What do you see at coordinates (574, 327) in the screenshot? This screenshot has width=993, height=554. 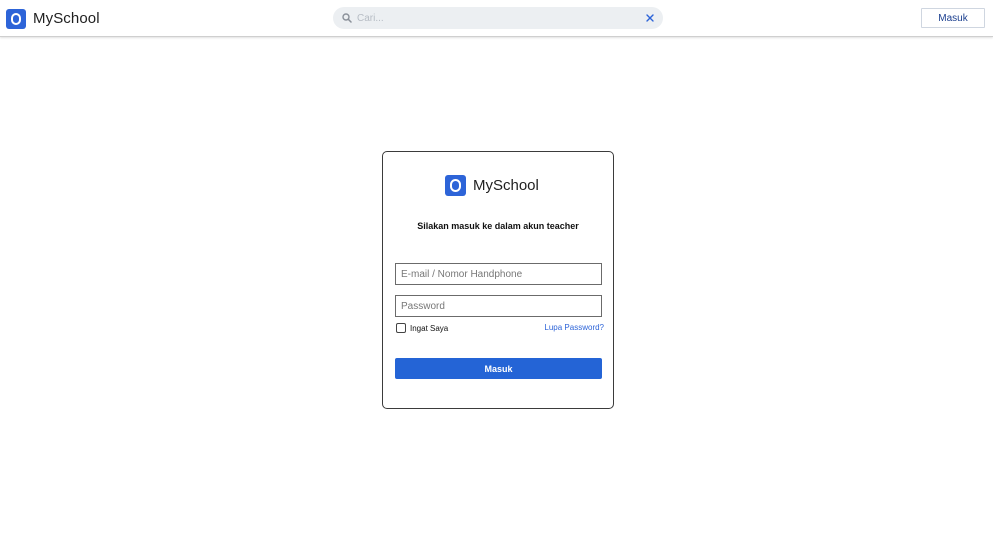 I see `forgot-password-link: Lupa Password?` at bounding box center [574, 327].